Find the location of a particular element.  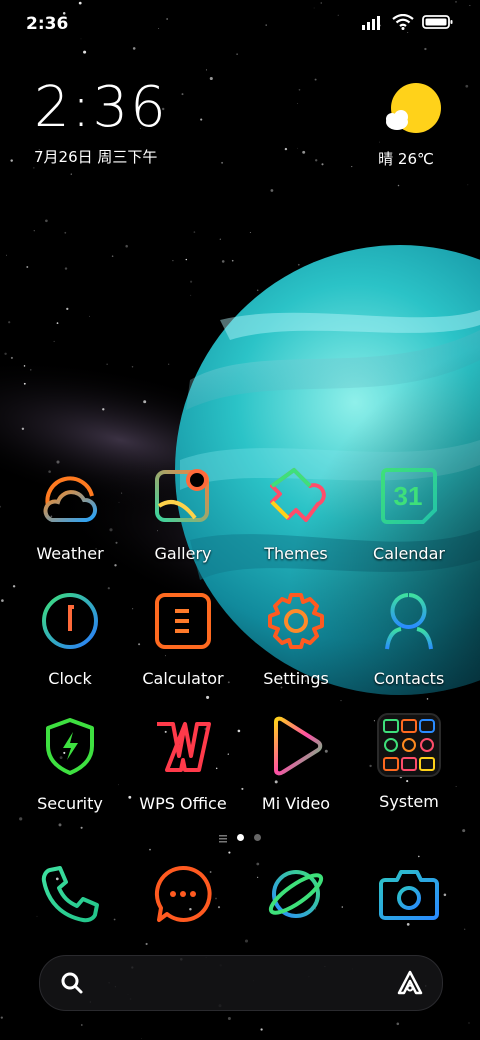

settings-icon is located at coordinates (296, 621).